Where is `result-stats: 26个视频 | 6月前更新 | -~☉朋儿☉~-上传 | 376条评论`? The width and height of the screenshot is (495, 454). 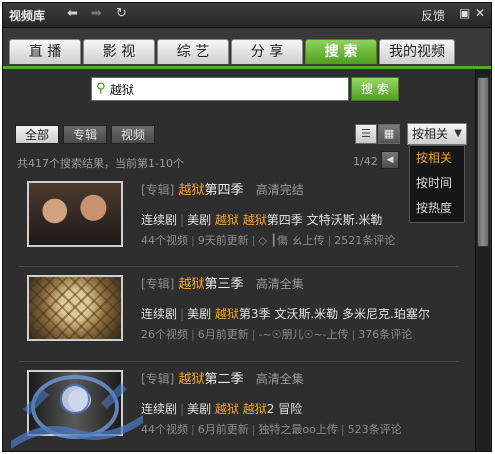 result-stats: 26个视频 | 6月前更新 | -~☉朋儿☉~-上传 | 376条评论 is located at coordinates (277, 334).